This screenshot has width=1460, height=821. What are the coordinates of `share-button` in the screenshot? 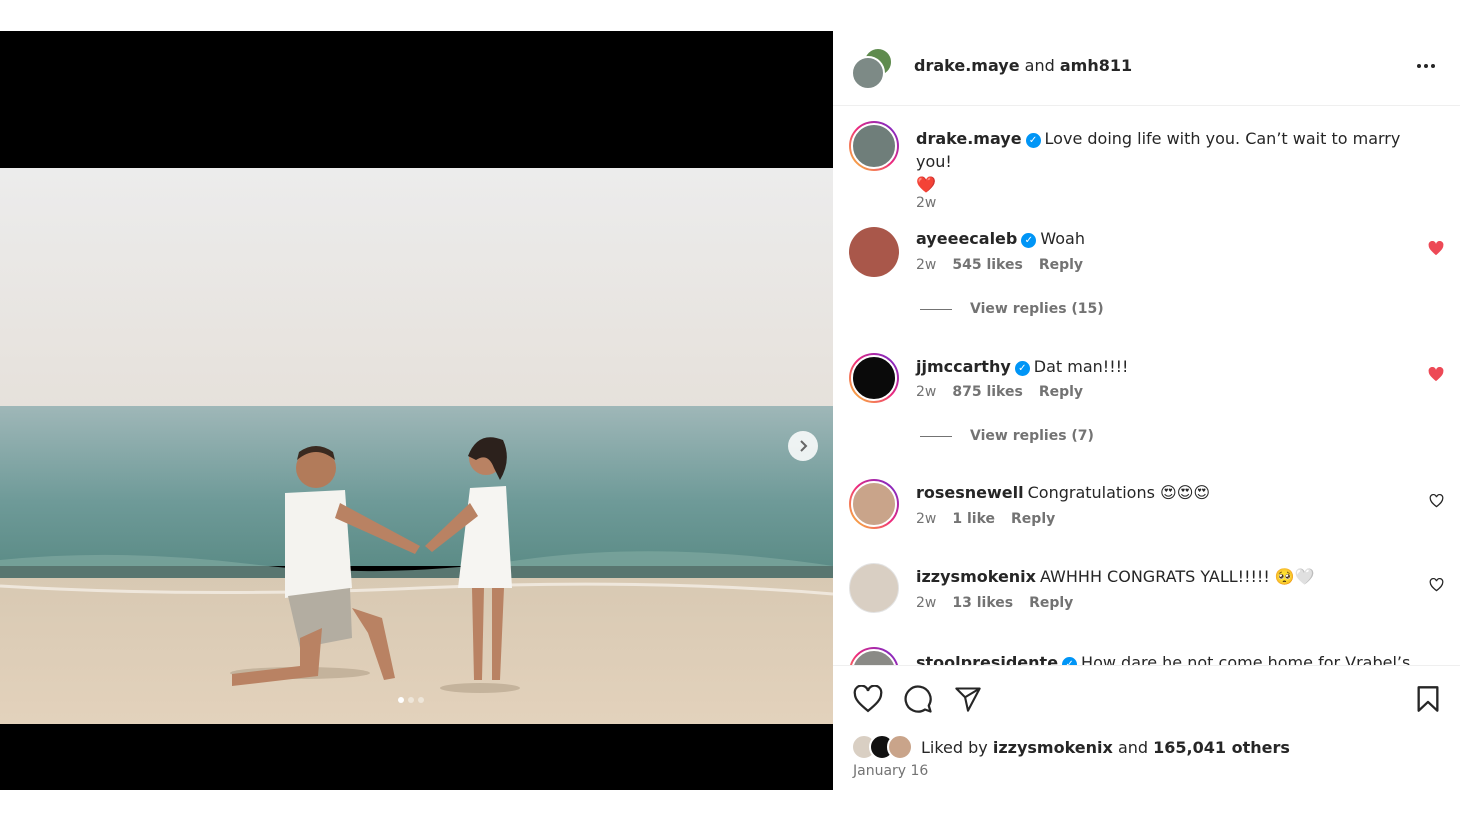 It's located at (968, 699).